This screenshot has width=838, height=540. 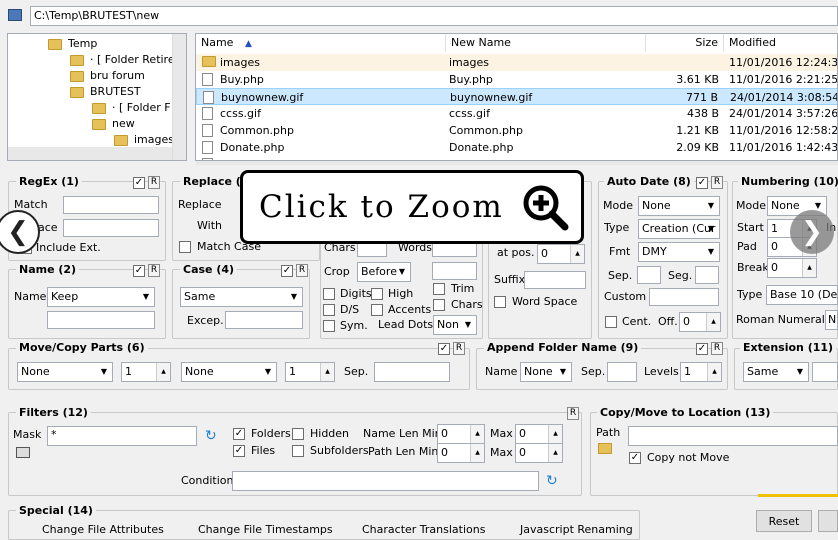 I want to click on list-hscrollbar, so click(x=517, y=163).